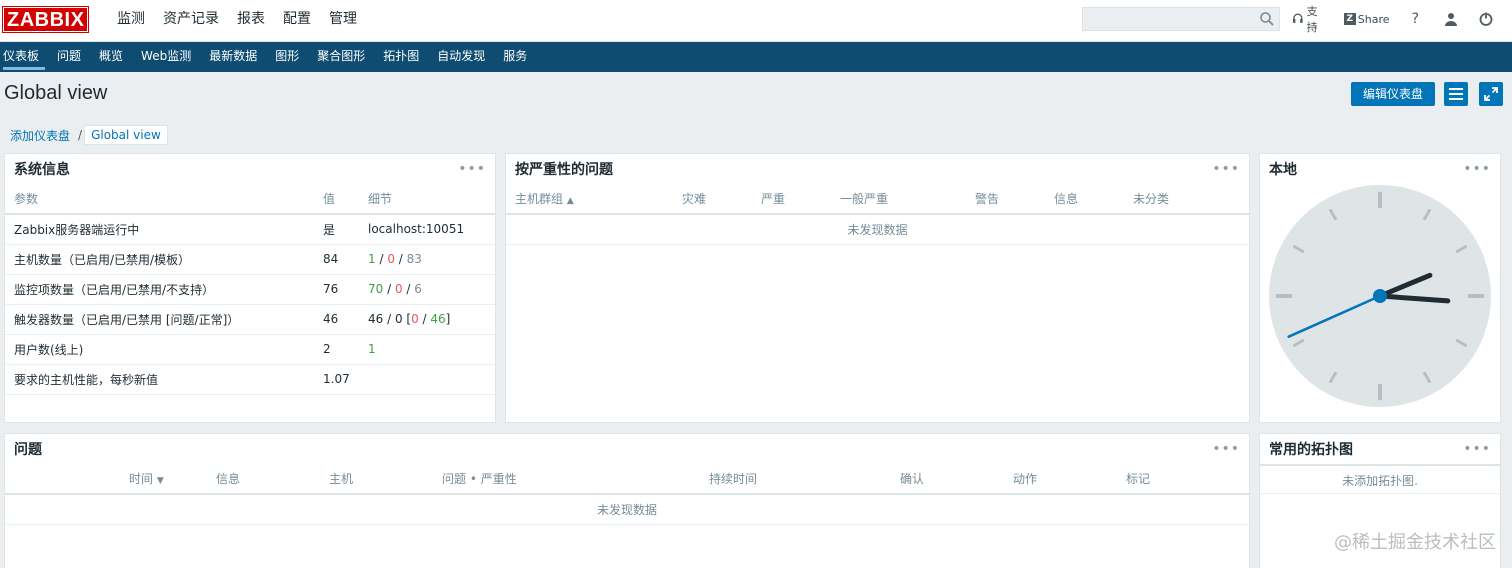 This screenshot has height=568, width=1512. I want to click on col-average: 一般严重, so click(898, 199).